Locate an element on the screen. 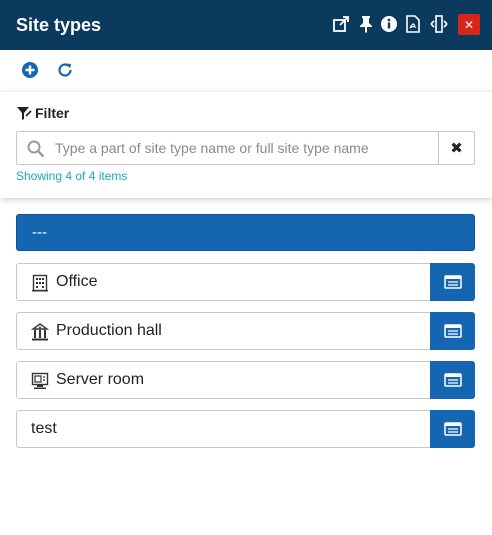  list-item-main: Server room is located at coordinates (223, 380).